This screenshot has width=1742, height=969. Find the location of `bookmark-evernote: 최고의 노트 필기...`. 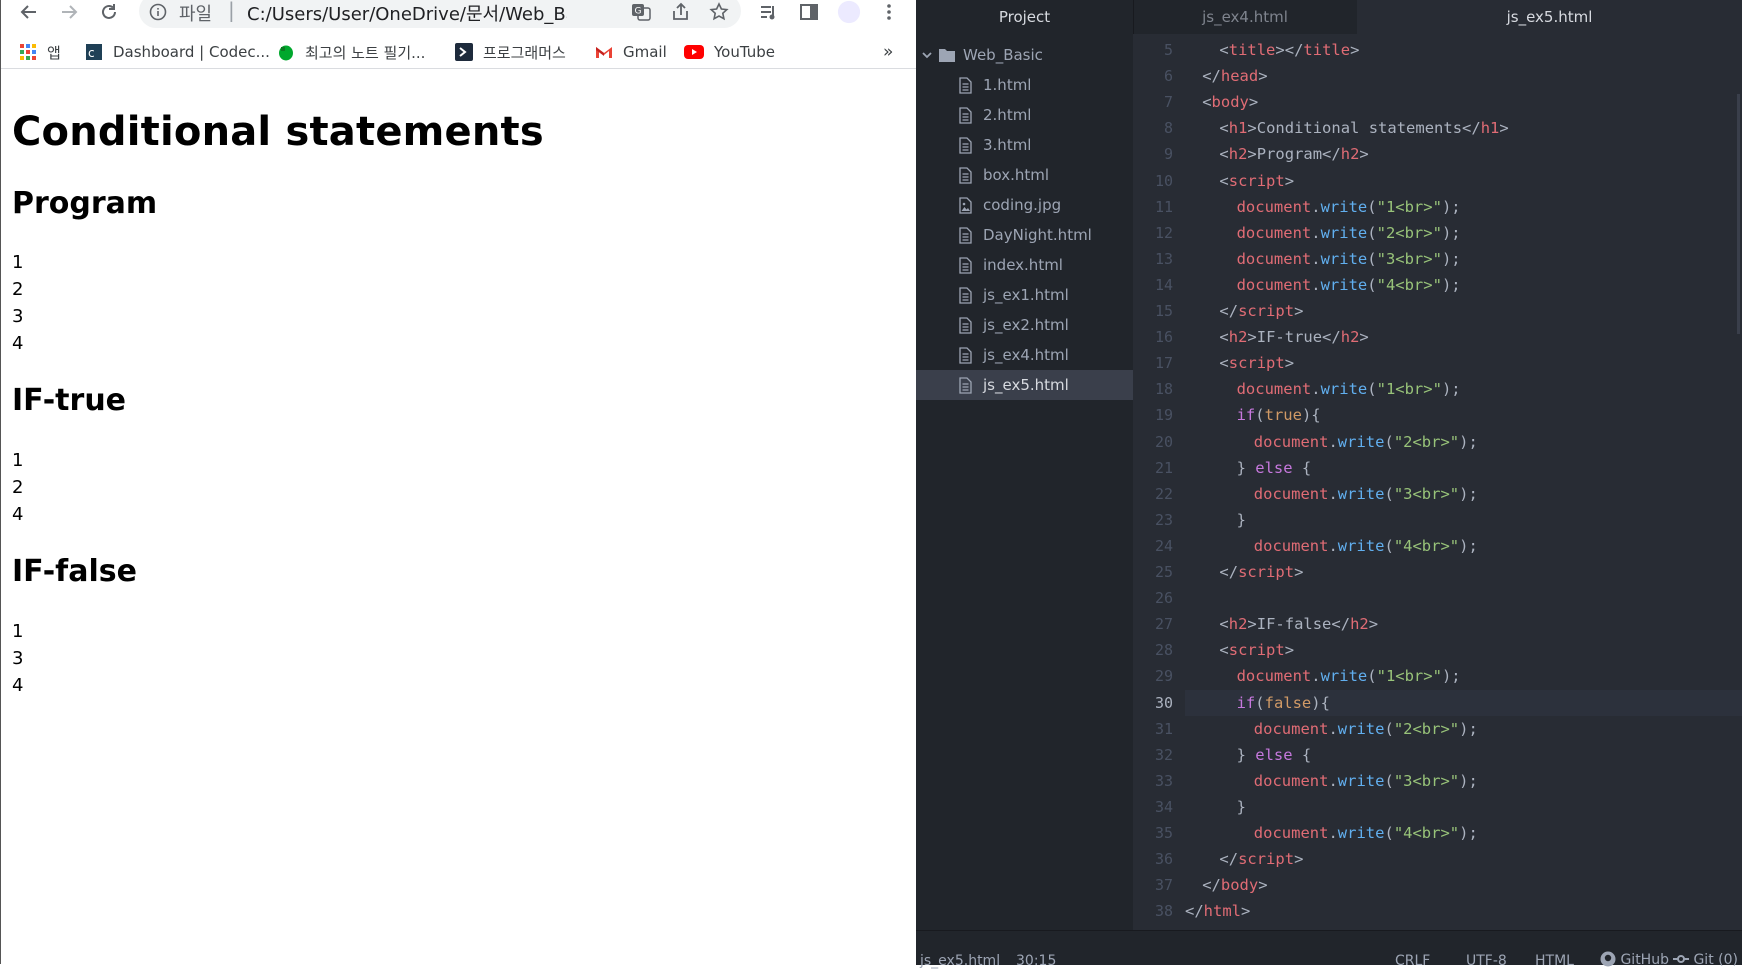

bookmark-evernote: 최고의 노트 필기... is located at coordinates (351, 52).